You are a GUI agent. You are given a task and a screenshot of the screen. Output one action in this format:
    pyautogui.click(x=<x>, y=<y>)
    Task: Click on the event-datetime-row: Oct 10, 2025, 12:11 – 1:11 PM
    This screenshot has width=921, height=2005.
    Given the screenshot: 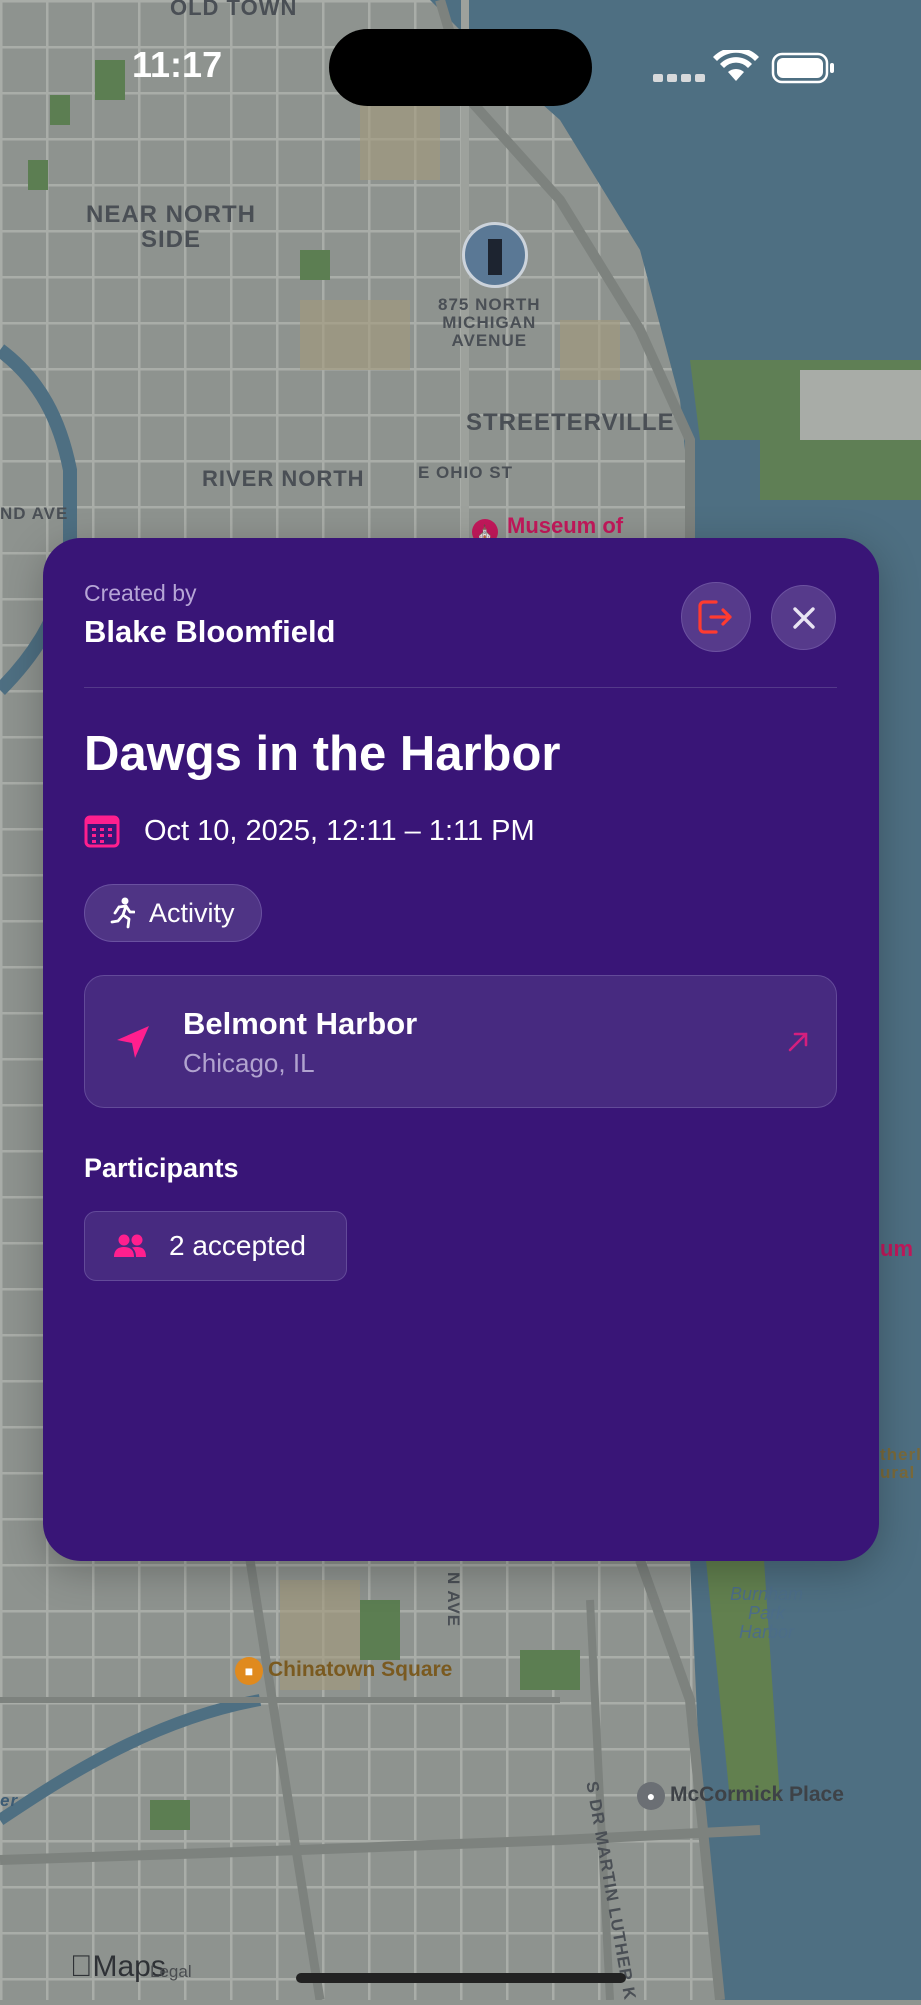 What is the action you would take?
    pyautogui.click(x=309, y=831)
    